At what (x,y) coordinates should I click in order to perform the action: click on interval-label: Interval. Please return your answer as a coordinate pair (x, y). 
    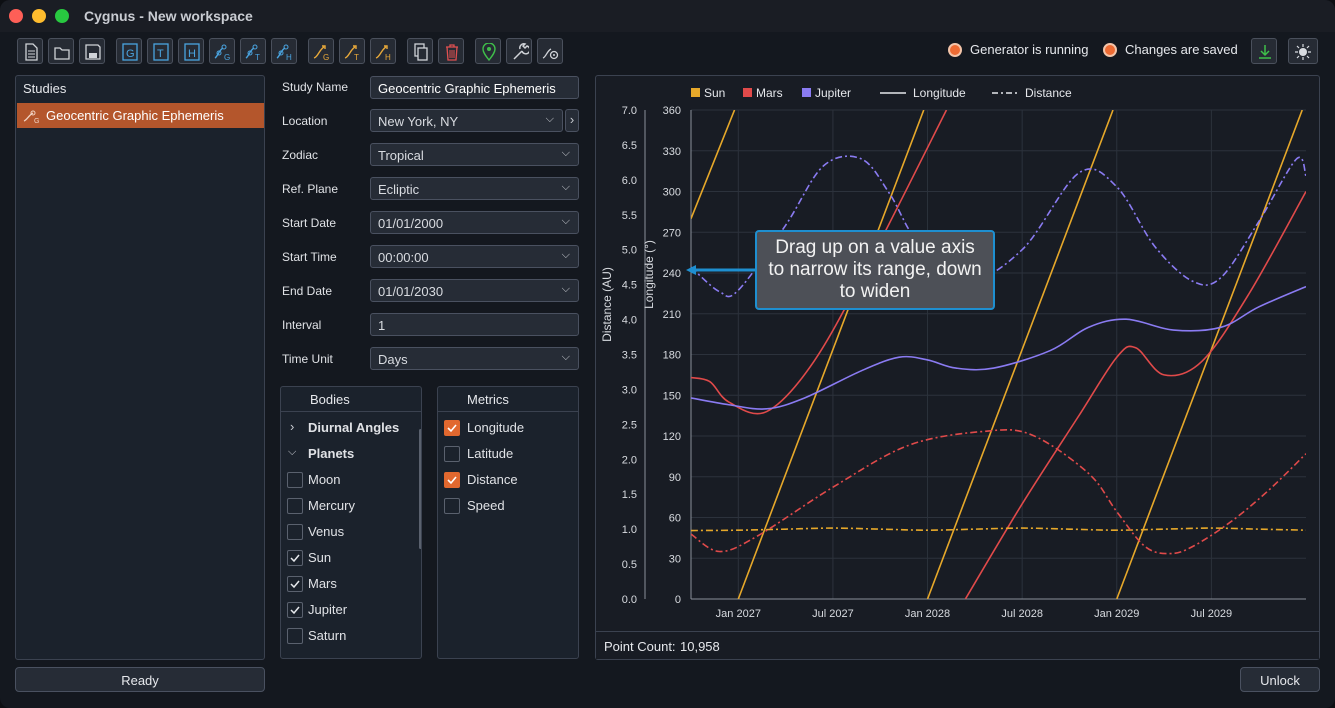
    Looking at the image, I should click on (302, 325).